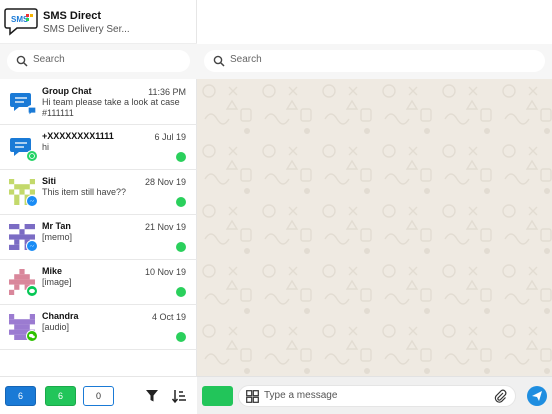 The width and height of the screenshot is (552, 414). I want to click on chat-search-bar, so click(374, 61).